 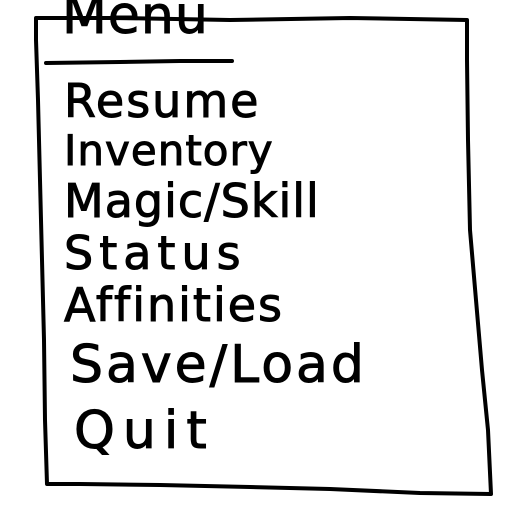 I want to click on menu-item-resume: Resume, so click(x=215, y=101).